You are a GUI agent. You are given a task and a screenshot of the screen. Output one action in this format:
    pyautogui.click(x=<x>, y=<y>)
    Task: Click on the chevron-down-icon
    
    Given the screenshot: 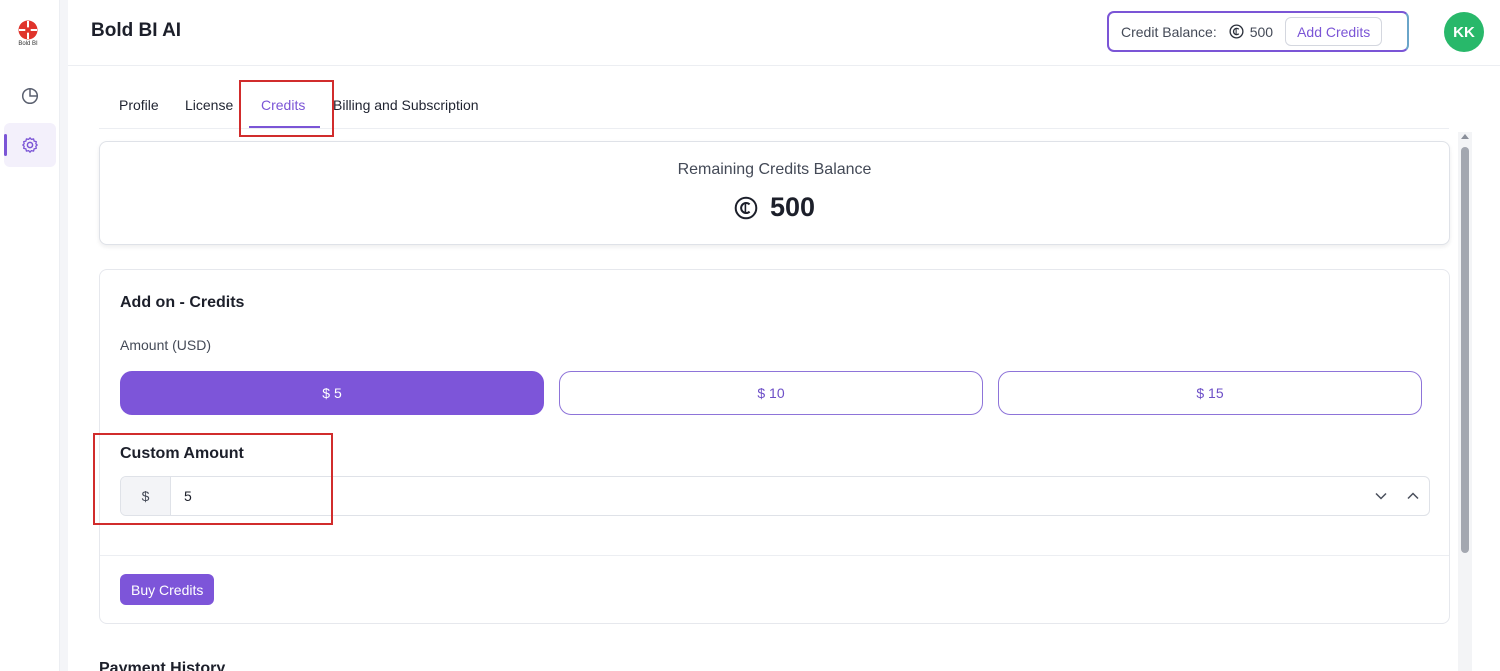 What is the action you would take?
    pyautogui.click(x=1381, y=496)
    